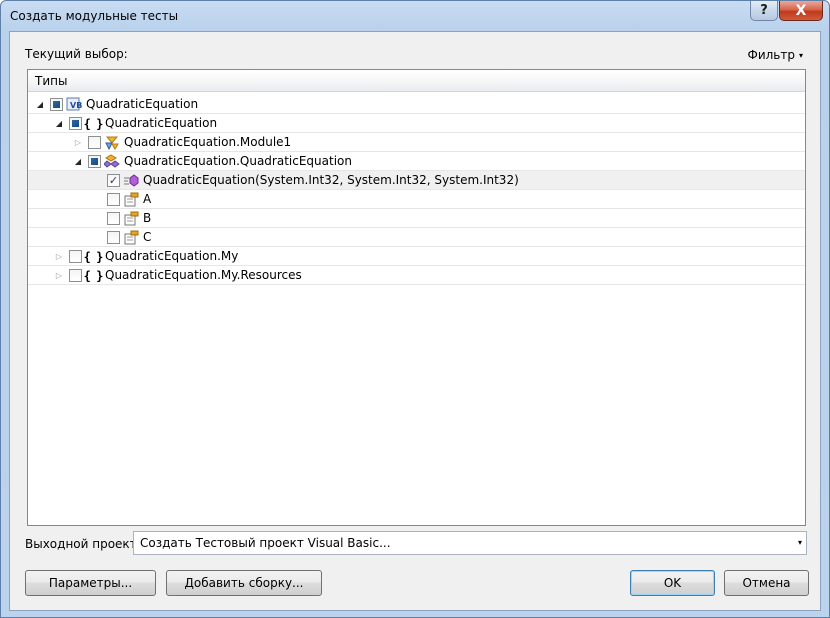  What do you see at coordinates (416, 142) in the screenshot?
I see `tree-row: ▷ QuadraticEquation.Module1` at bounding box center [416, 142].